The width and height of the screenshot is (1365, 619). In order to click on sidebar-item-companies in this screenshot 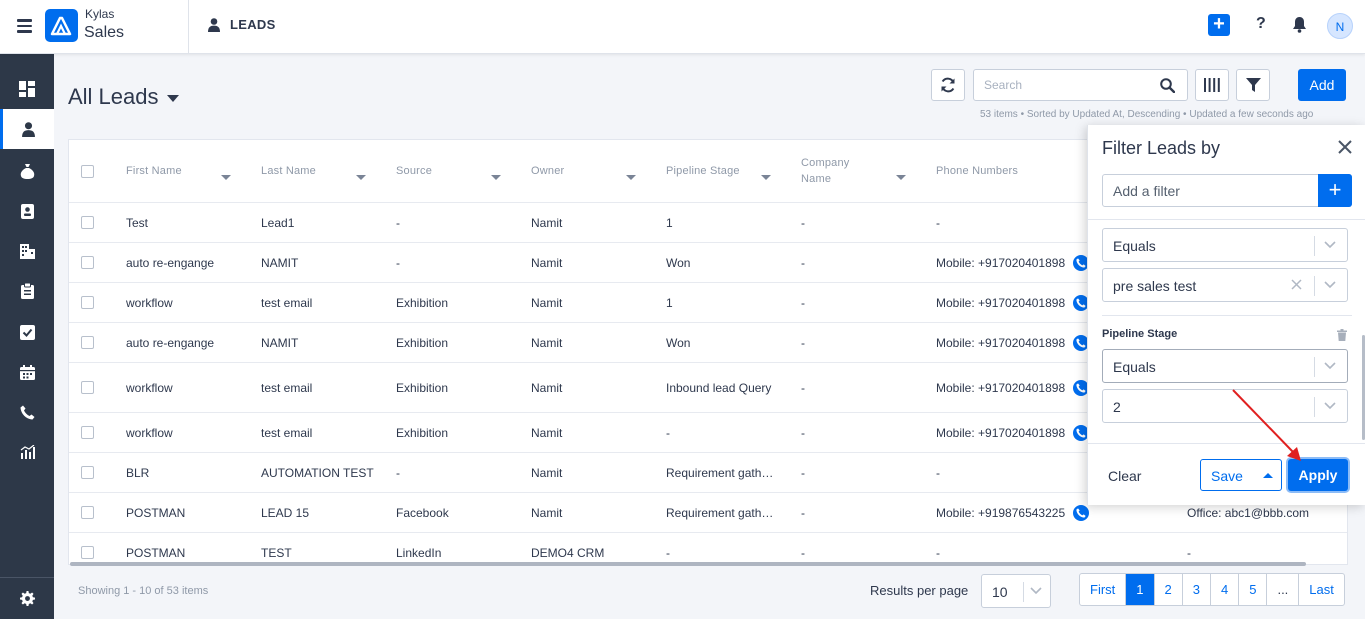, I will do `click(27, 251)`.